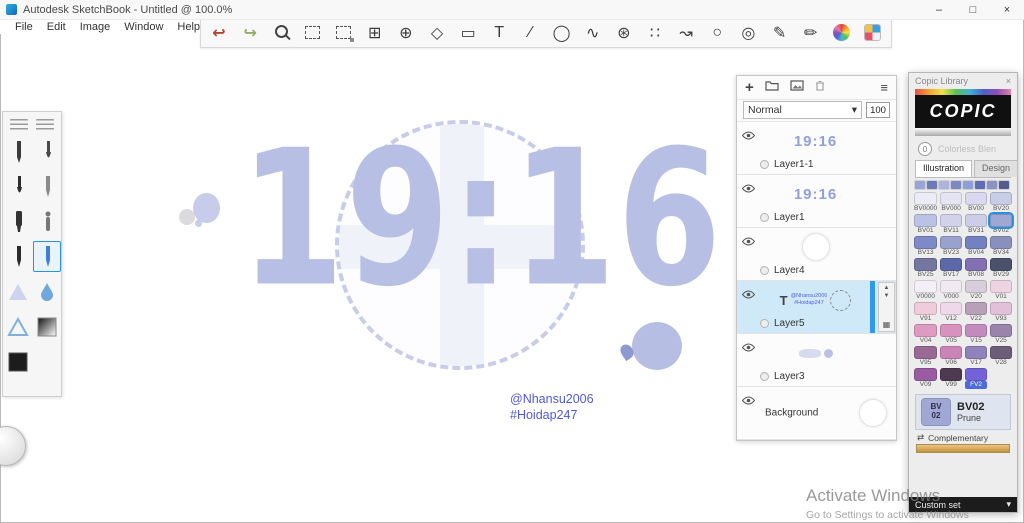 This screenshot has width=1024, height=523. Describe the element at coordinates (963, 437) in the screenshot. I see `complementary-row: ⇄ Complementary` at that location.